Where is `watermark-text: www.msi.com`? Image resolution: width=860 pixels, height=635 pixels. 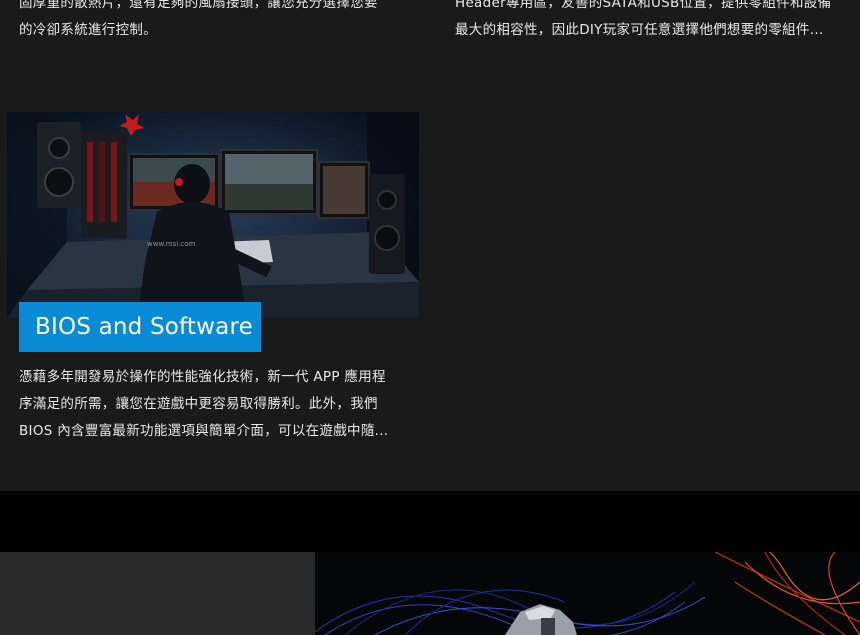 watermark-text: www.msi.com is located at coordinates (171, 244).